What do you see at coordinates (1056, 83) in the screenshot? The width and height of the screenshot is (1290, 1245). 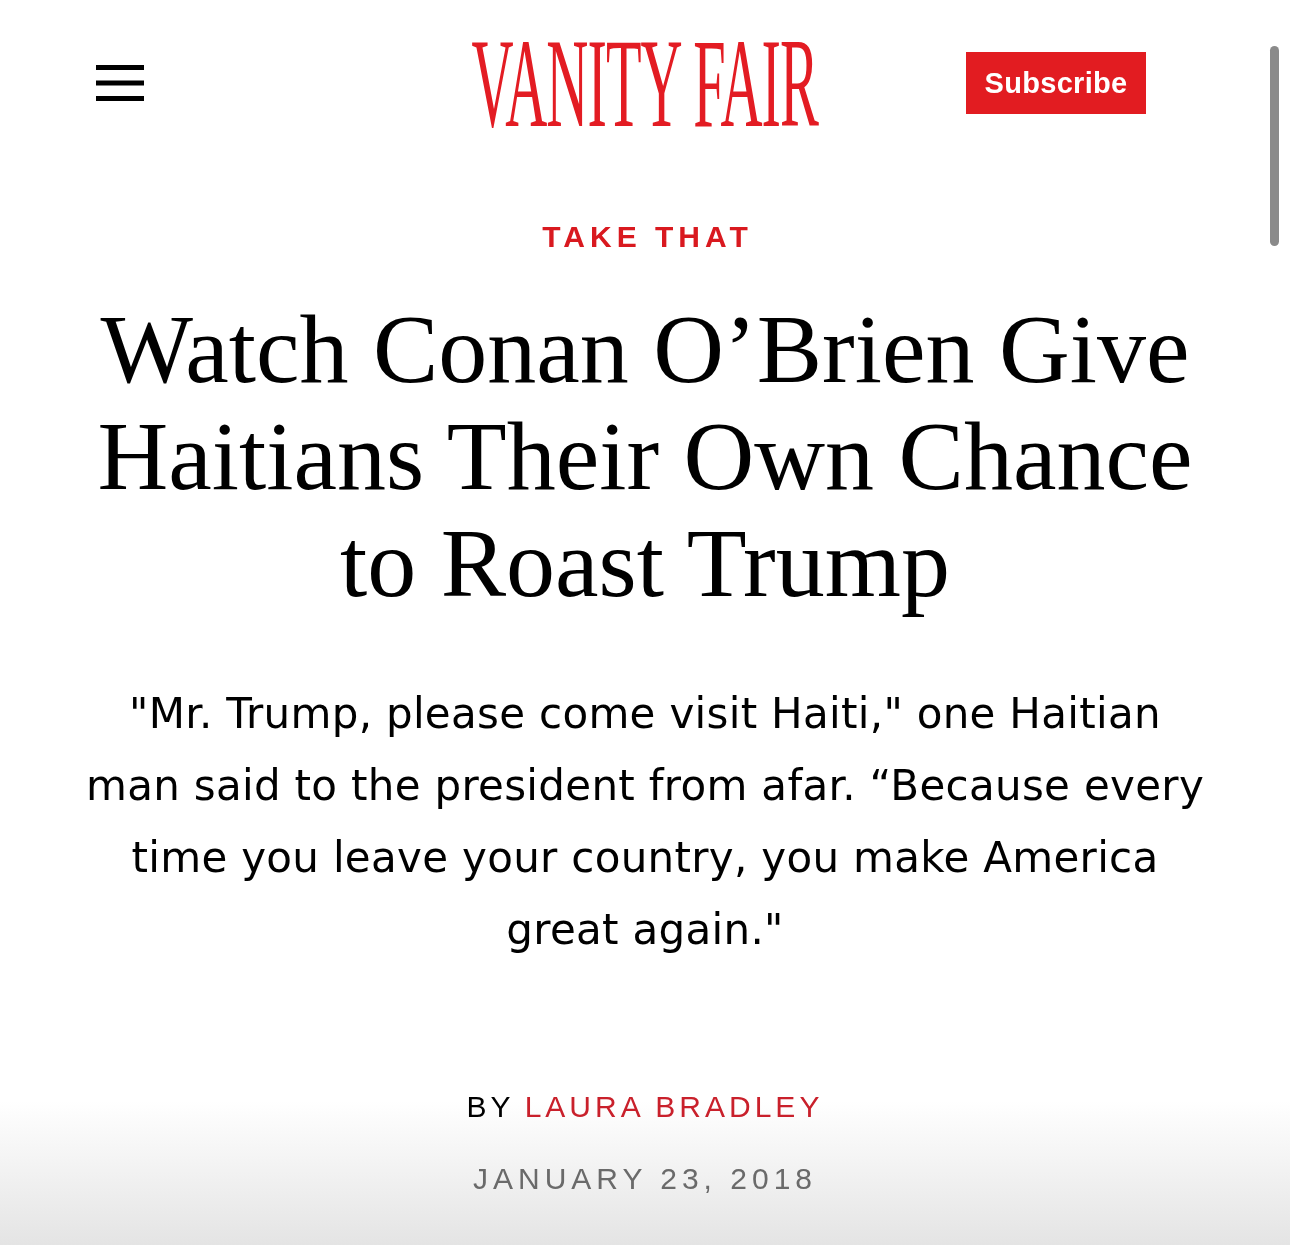 I see `subscribe-button: Subscribe` at bounding box center [1056, 83].